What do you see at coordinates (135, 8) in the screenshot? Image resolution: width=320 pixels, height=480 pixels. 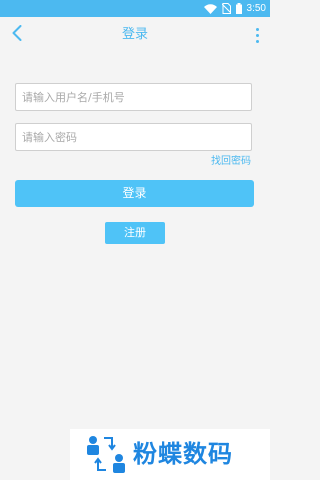 I see `status-bar: 3:50` at bounding box center [135, 8].